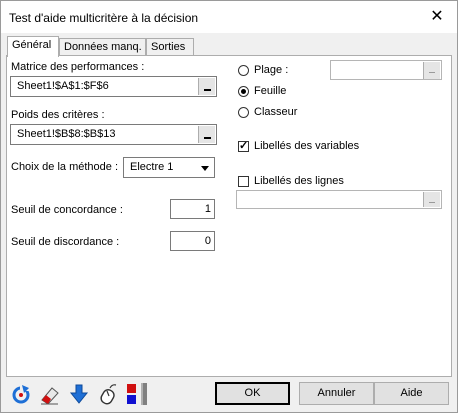  Describe the element at coordinates (229, 17) in the screenshot. I see `title-bar: Test d'aide multicritère à la décision ✕` at that location.